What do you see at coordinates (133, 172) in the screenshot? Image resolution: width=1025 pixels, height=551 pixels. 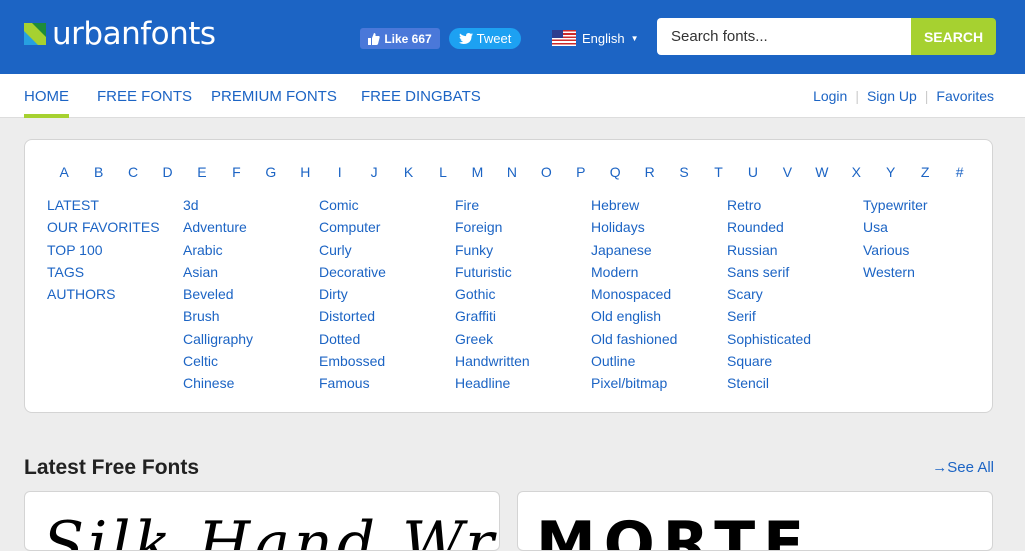 I see `alpha-link: C` at bounding box center [133, 172].